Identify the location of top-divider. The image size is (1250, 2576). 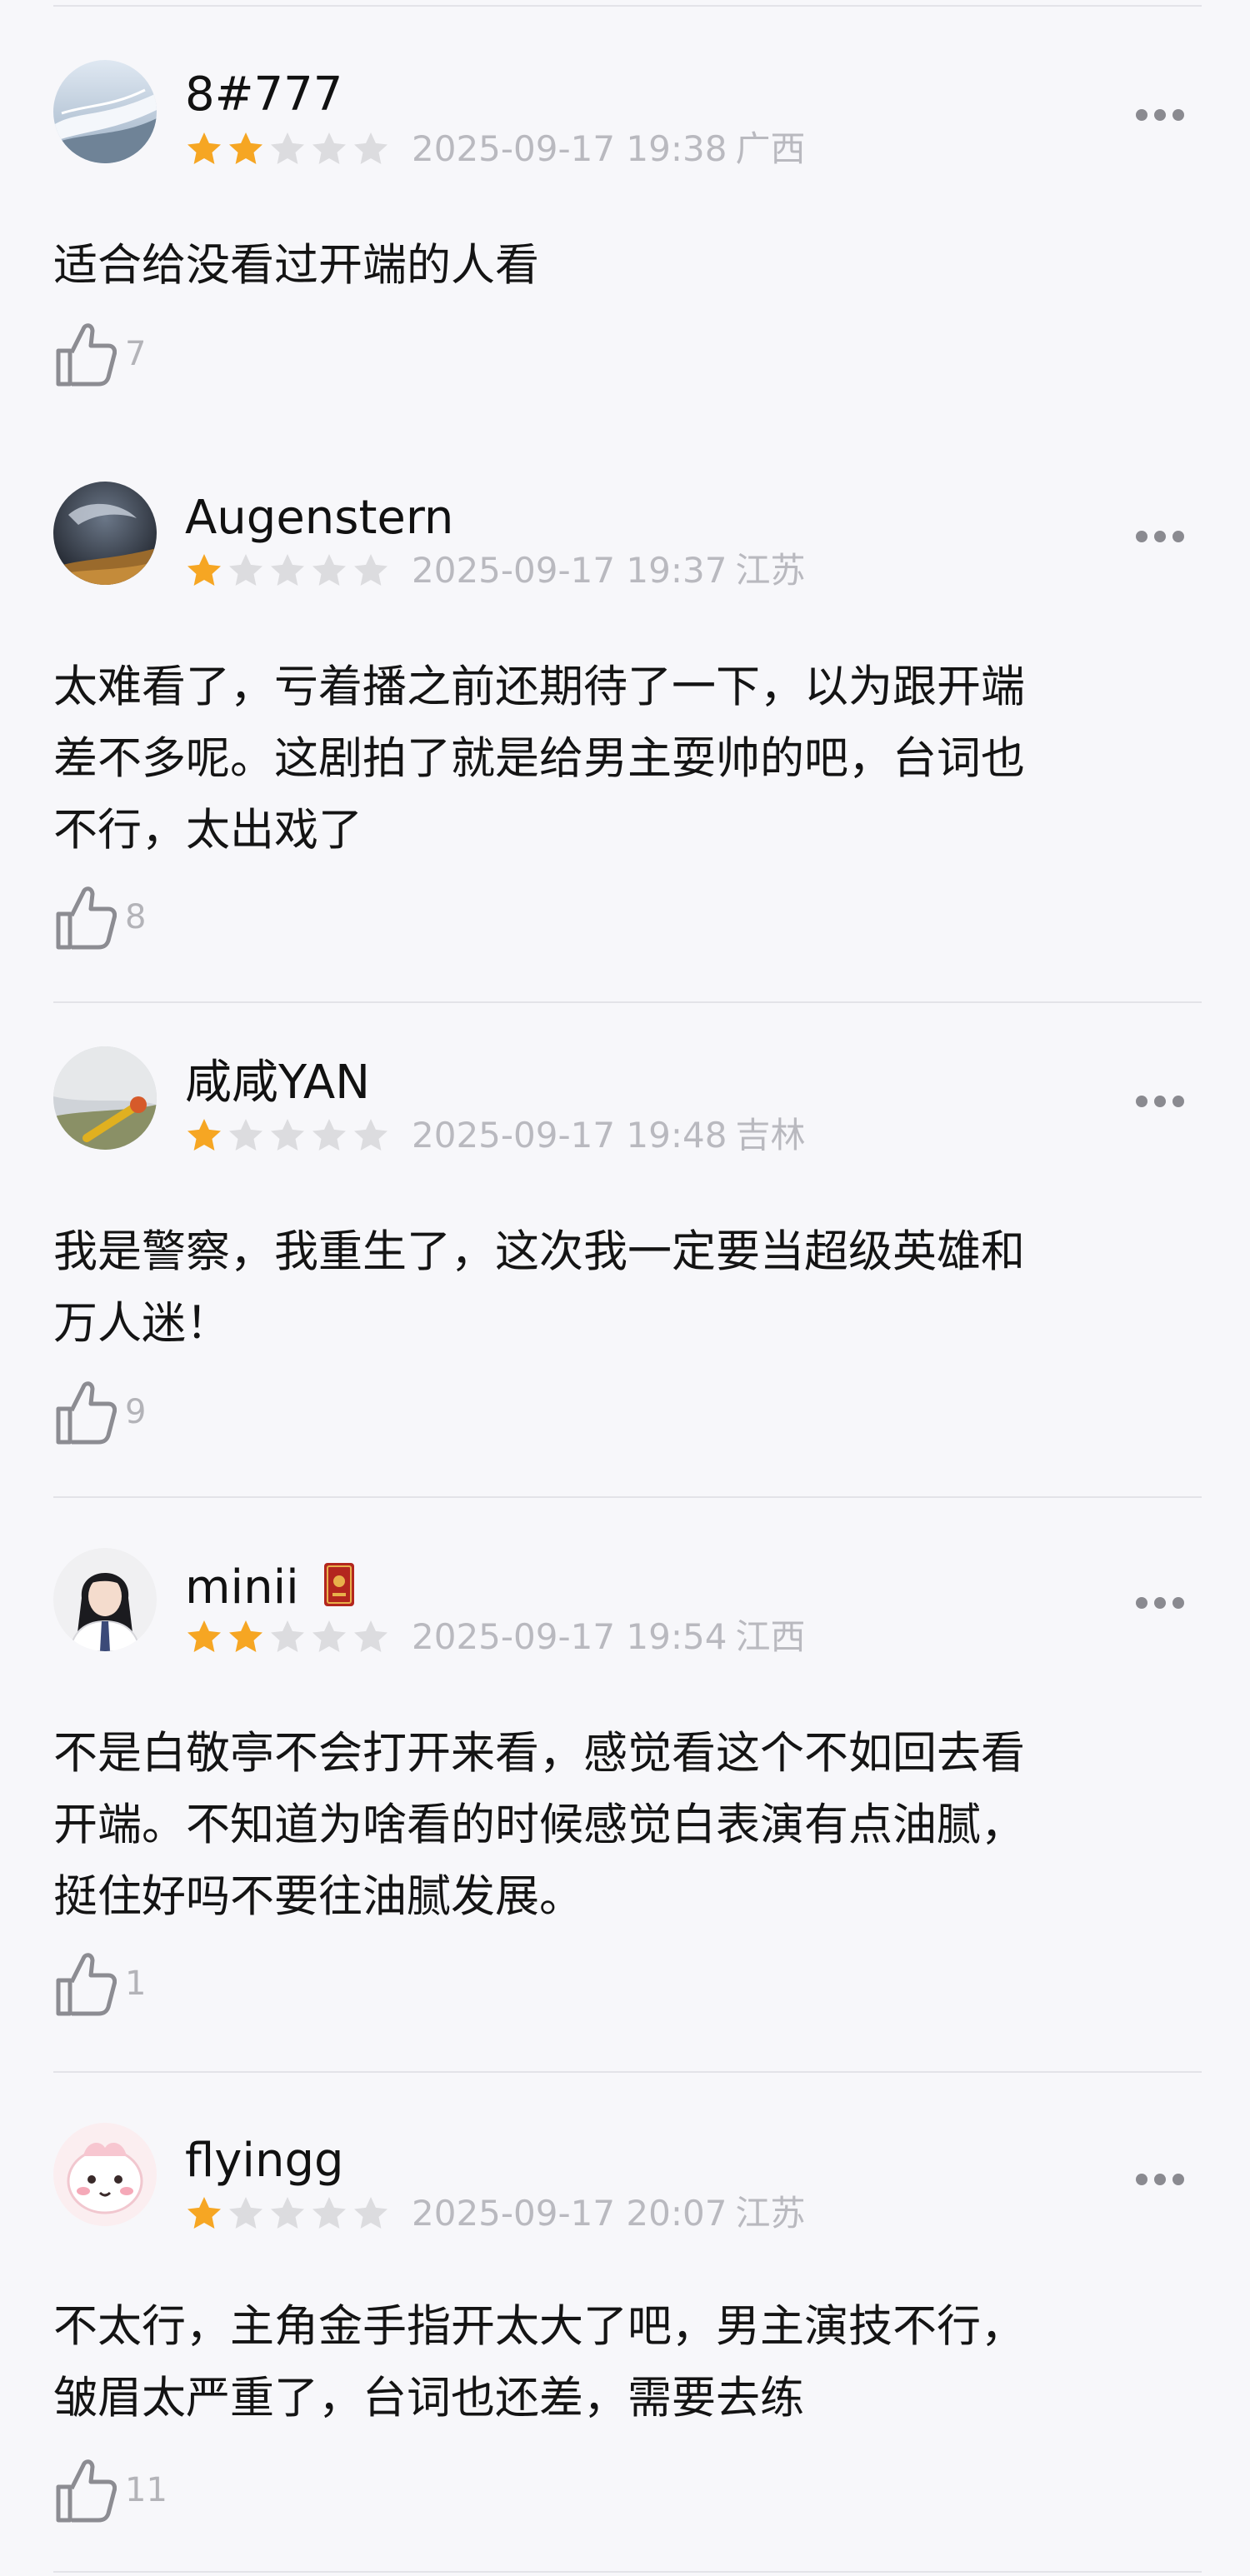
(627, 6).